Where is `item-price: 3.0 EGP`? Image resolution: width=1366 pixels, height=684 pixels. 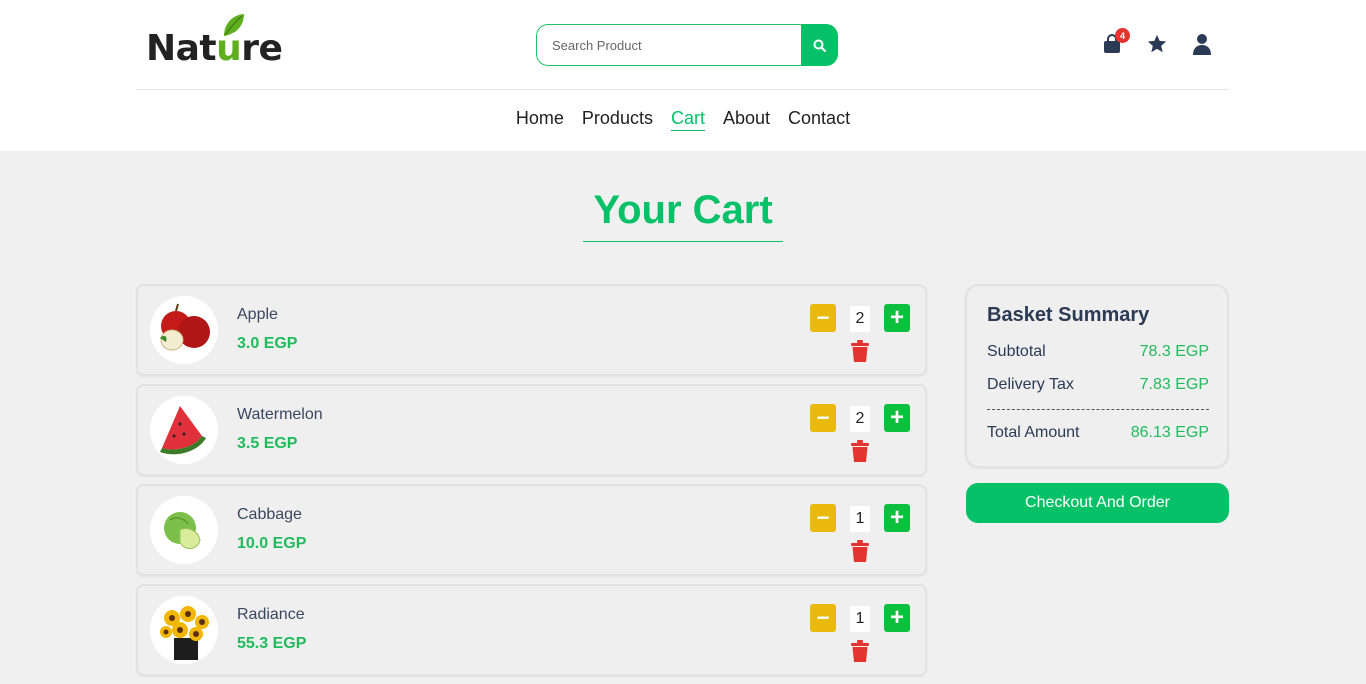
item-price: 3.0 EGP is located at coordinates (267, 343).